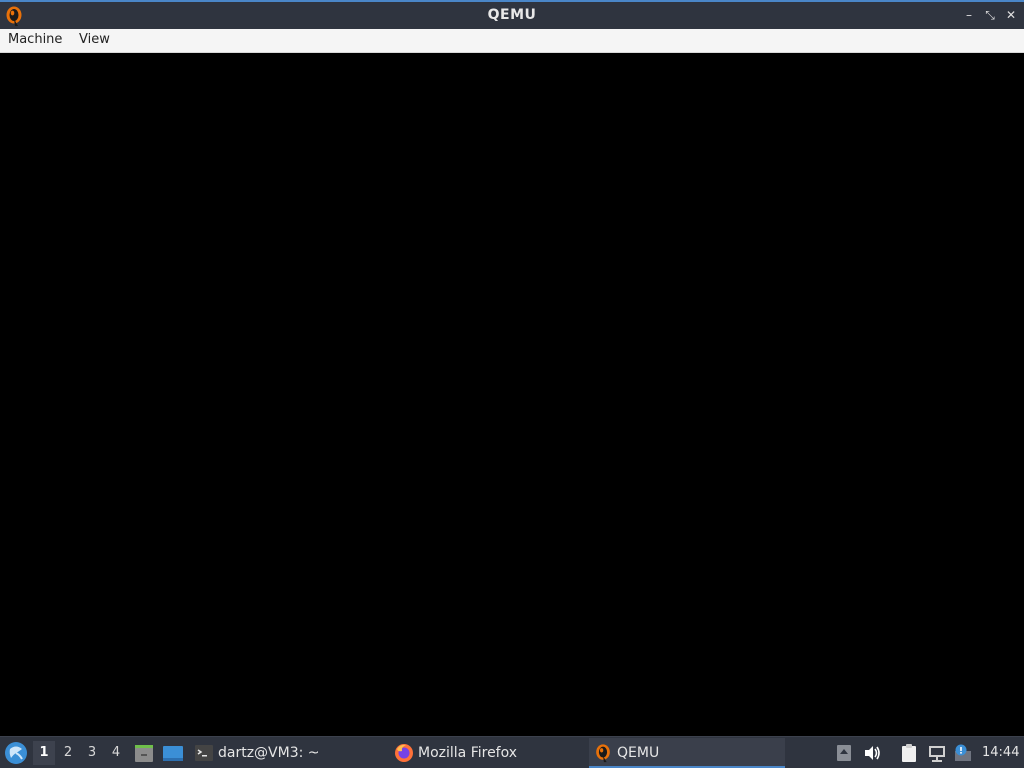 The image size is (1024, 768). What do you see at coordinates (94, 39) in the screenshot?
I see `menu-view: View` at bounding box center [94, 39].